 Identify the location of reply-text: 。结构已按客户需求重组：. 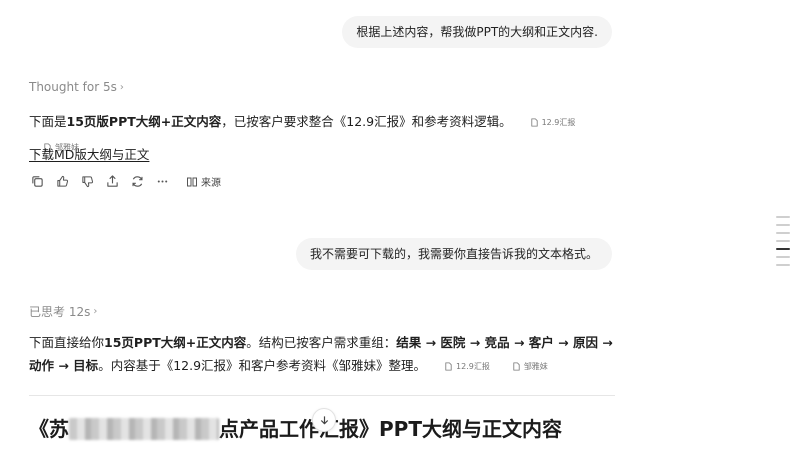
(321, 342).